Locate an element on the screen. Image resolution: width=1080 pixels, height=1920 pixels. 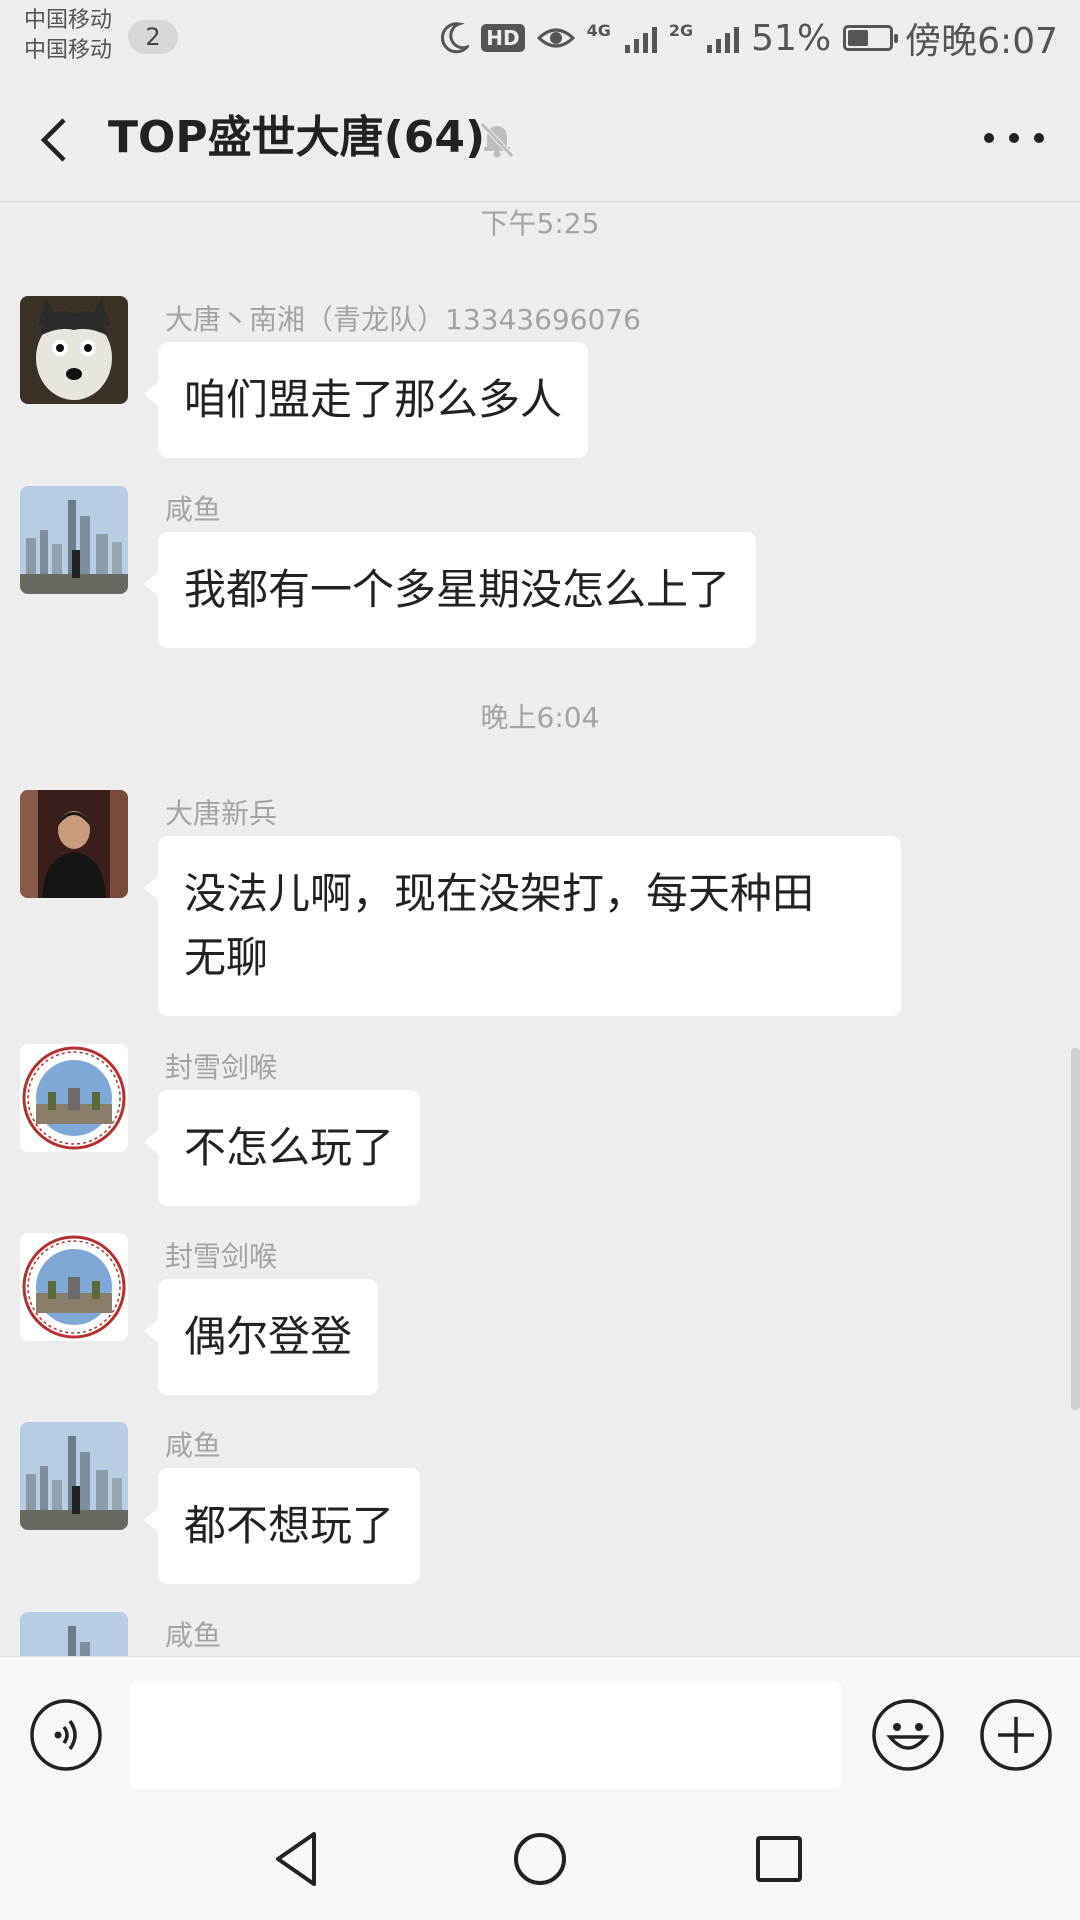
back-button is located at coordinates (55, 140).